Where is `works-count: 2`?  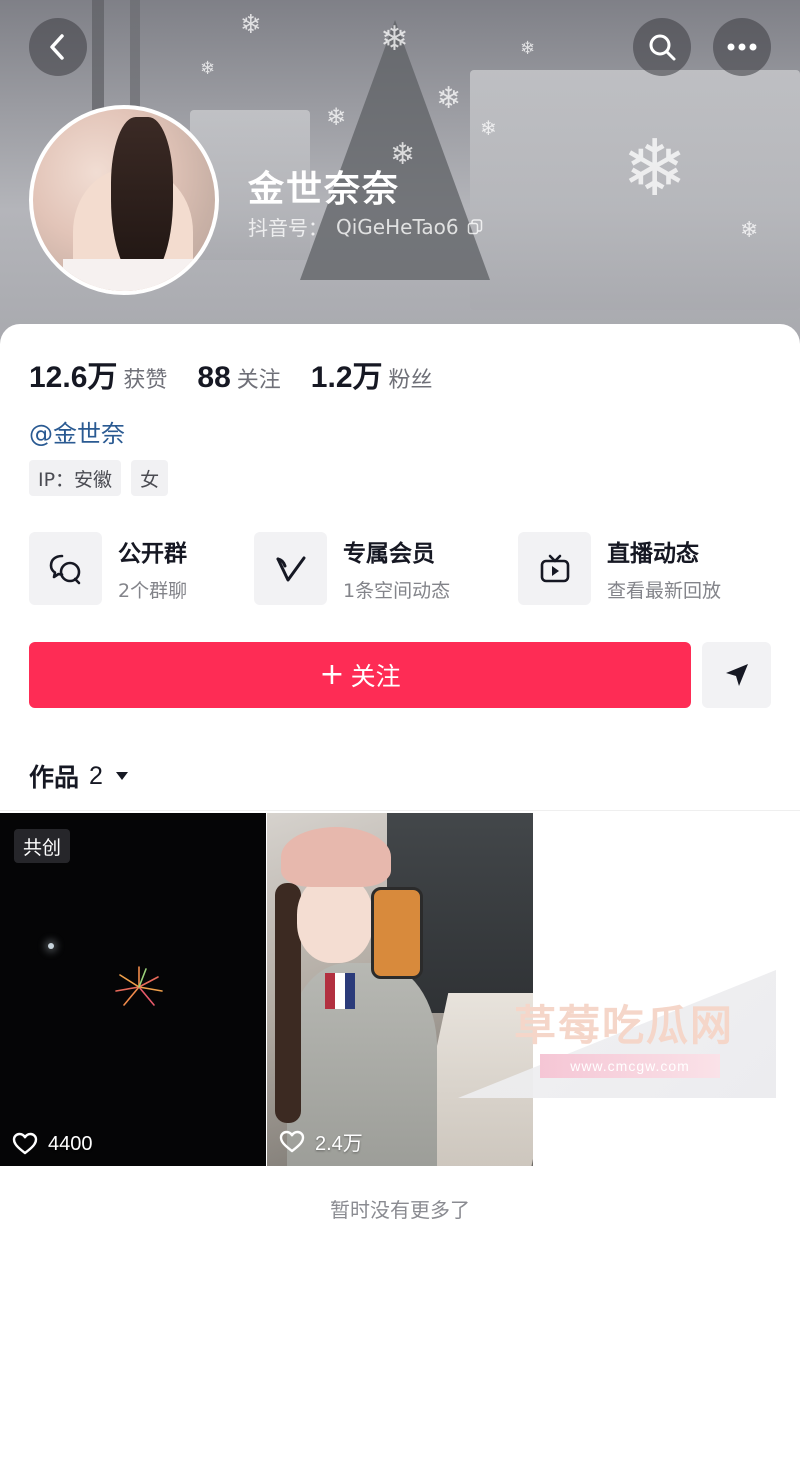 works-count: 2 is located at coordinates (96, 775).